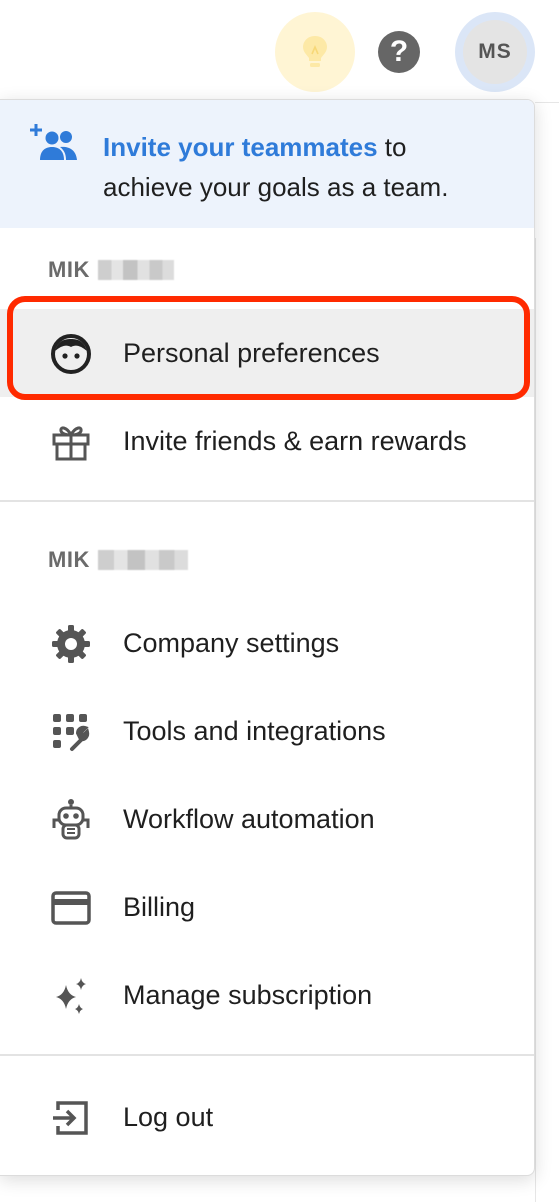  Describe the element at coordinates (231, 642) in the screenshot. I see `menu-item-label: Company settings` at that location.